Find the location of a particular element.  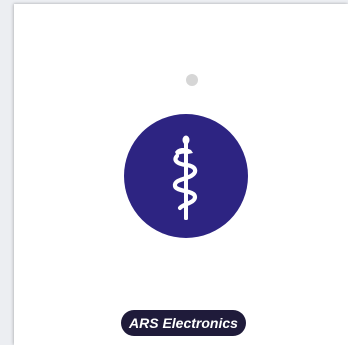

rod-of-asclepius-icon is located at coordinates (185, 177).